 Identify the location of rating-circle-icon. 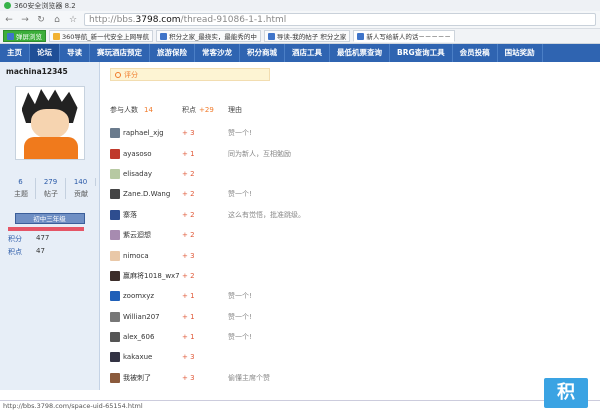
(118, 74).